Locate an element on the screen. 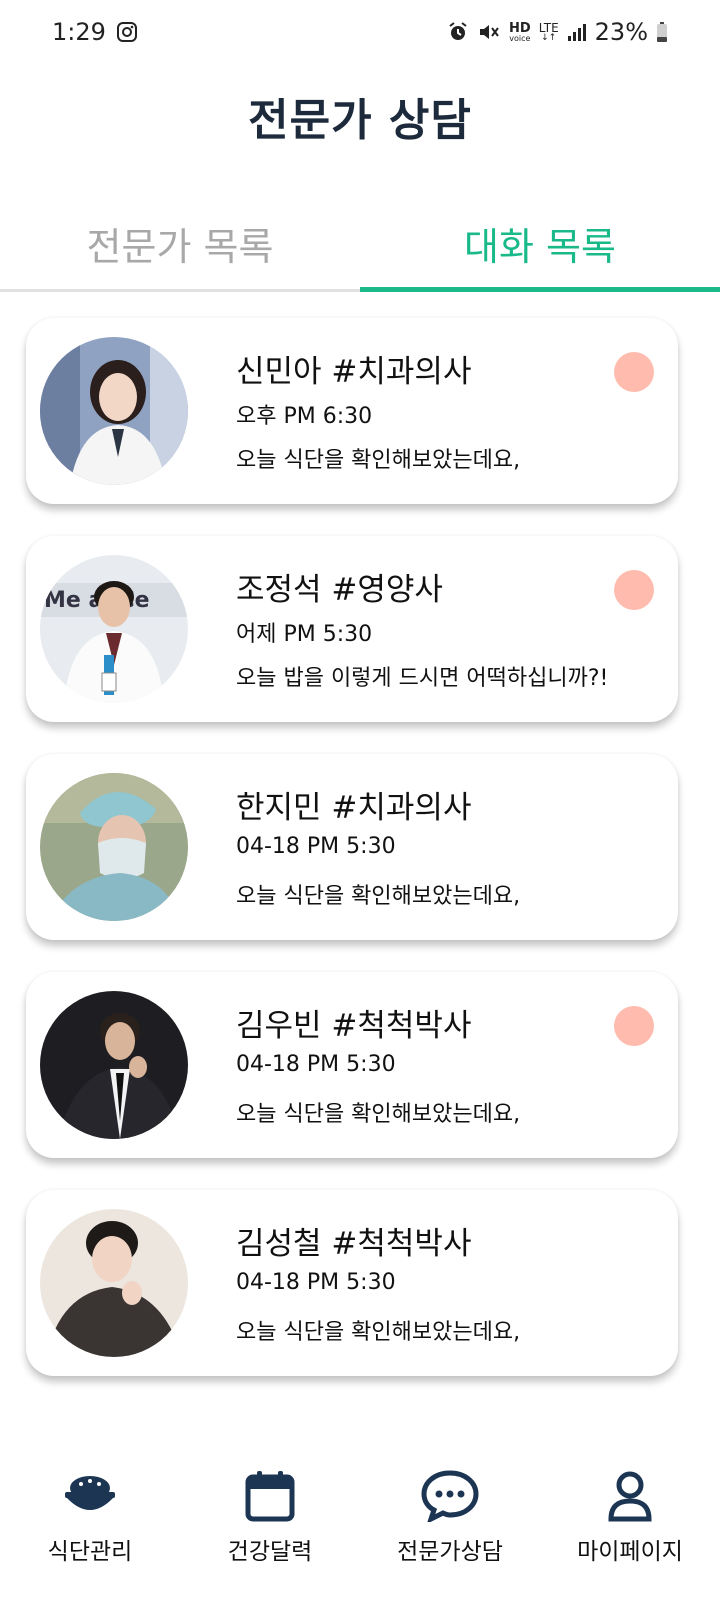  chat-name: 김성철 #척척박사 is located at coordinates (354, 1244).